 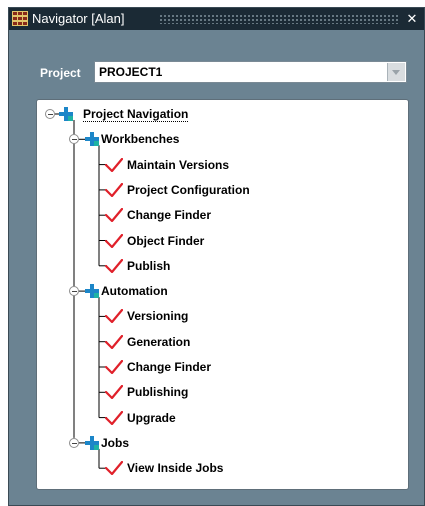 I want to click on tree-item-publishing: Publishing, so click(x=217, y=392).